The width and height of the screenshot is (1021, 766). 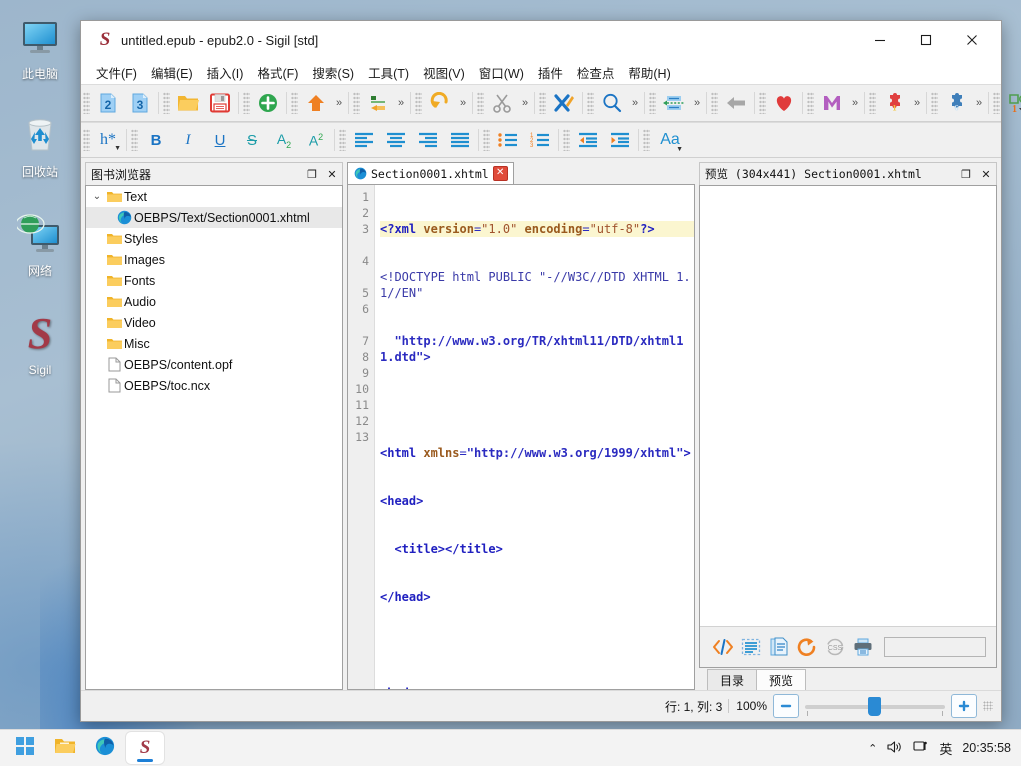 I want to click on tree-item-misc: Misc, so click(x=214, y=343).